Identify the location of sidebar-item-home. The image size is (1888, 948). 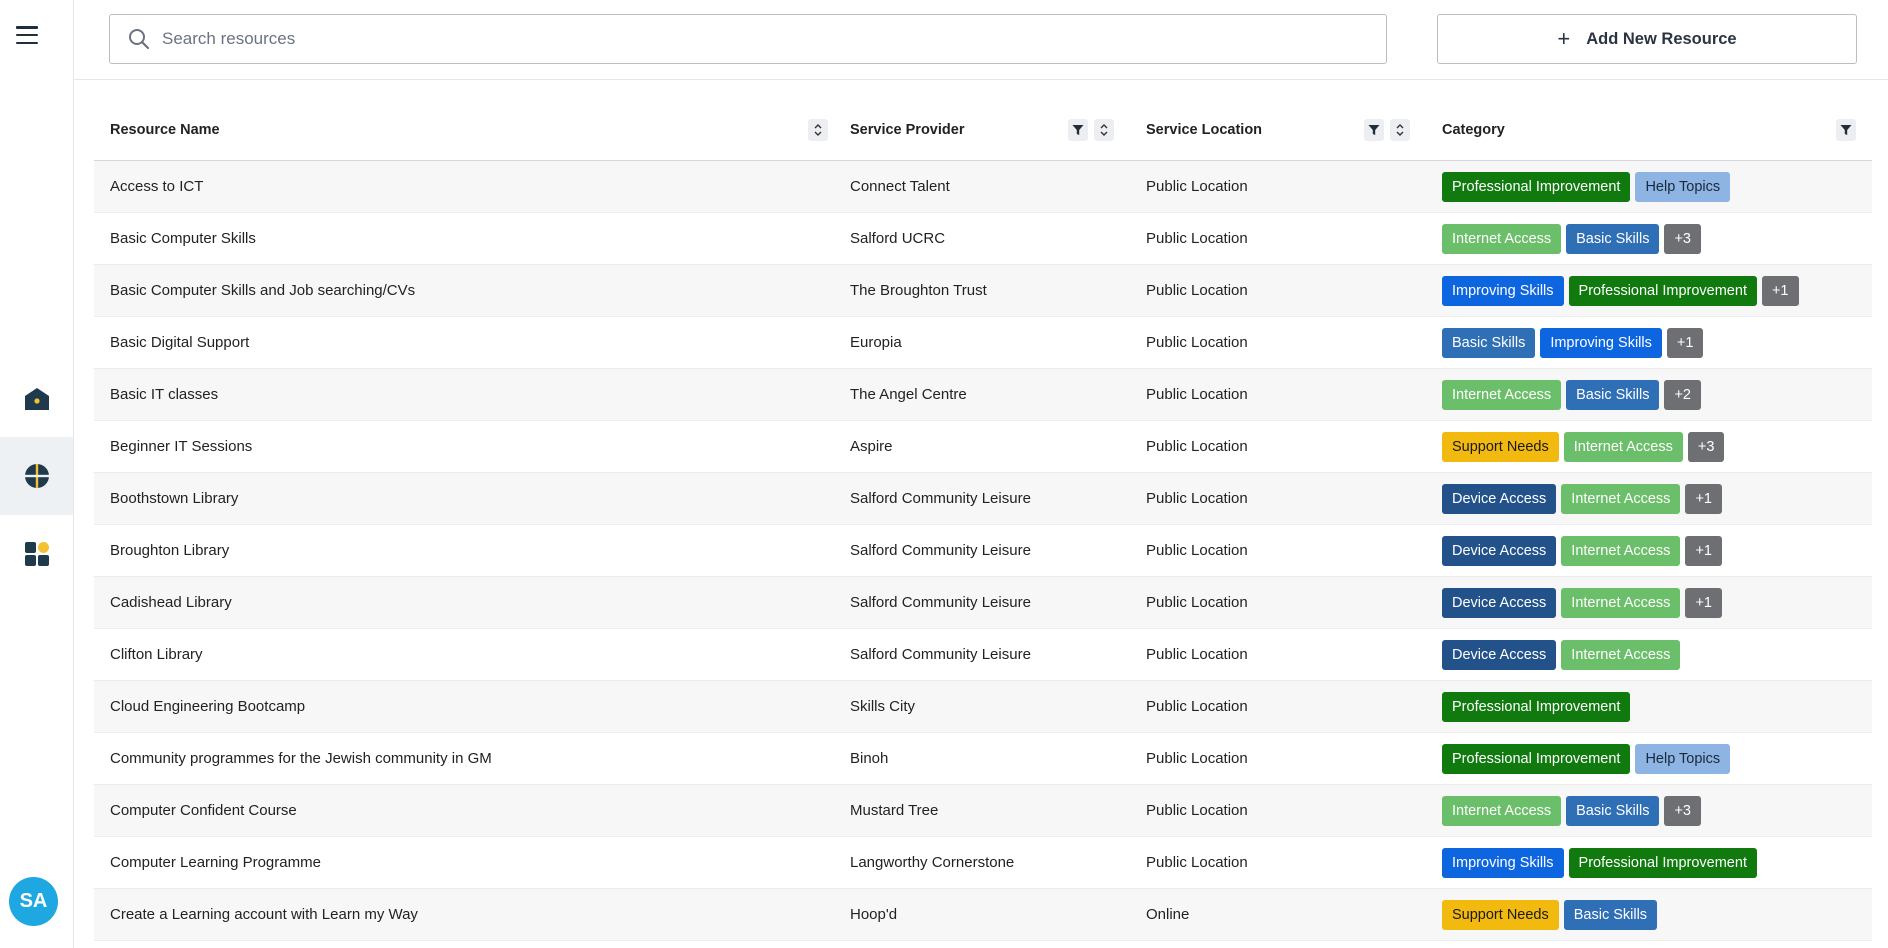
(36, 399).